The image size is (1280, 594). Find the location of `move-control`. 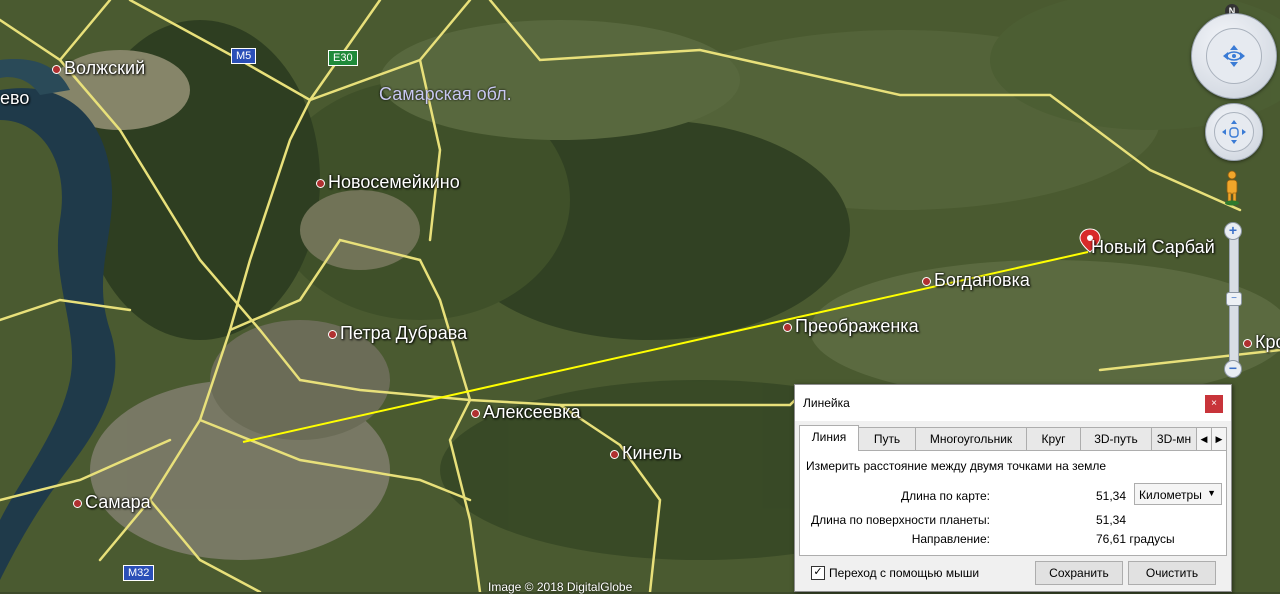

move-control is located at coordinates (1234, 132).